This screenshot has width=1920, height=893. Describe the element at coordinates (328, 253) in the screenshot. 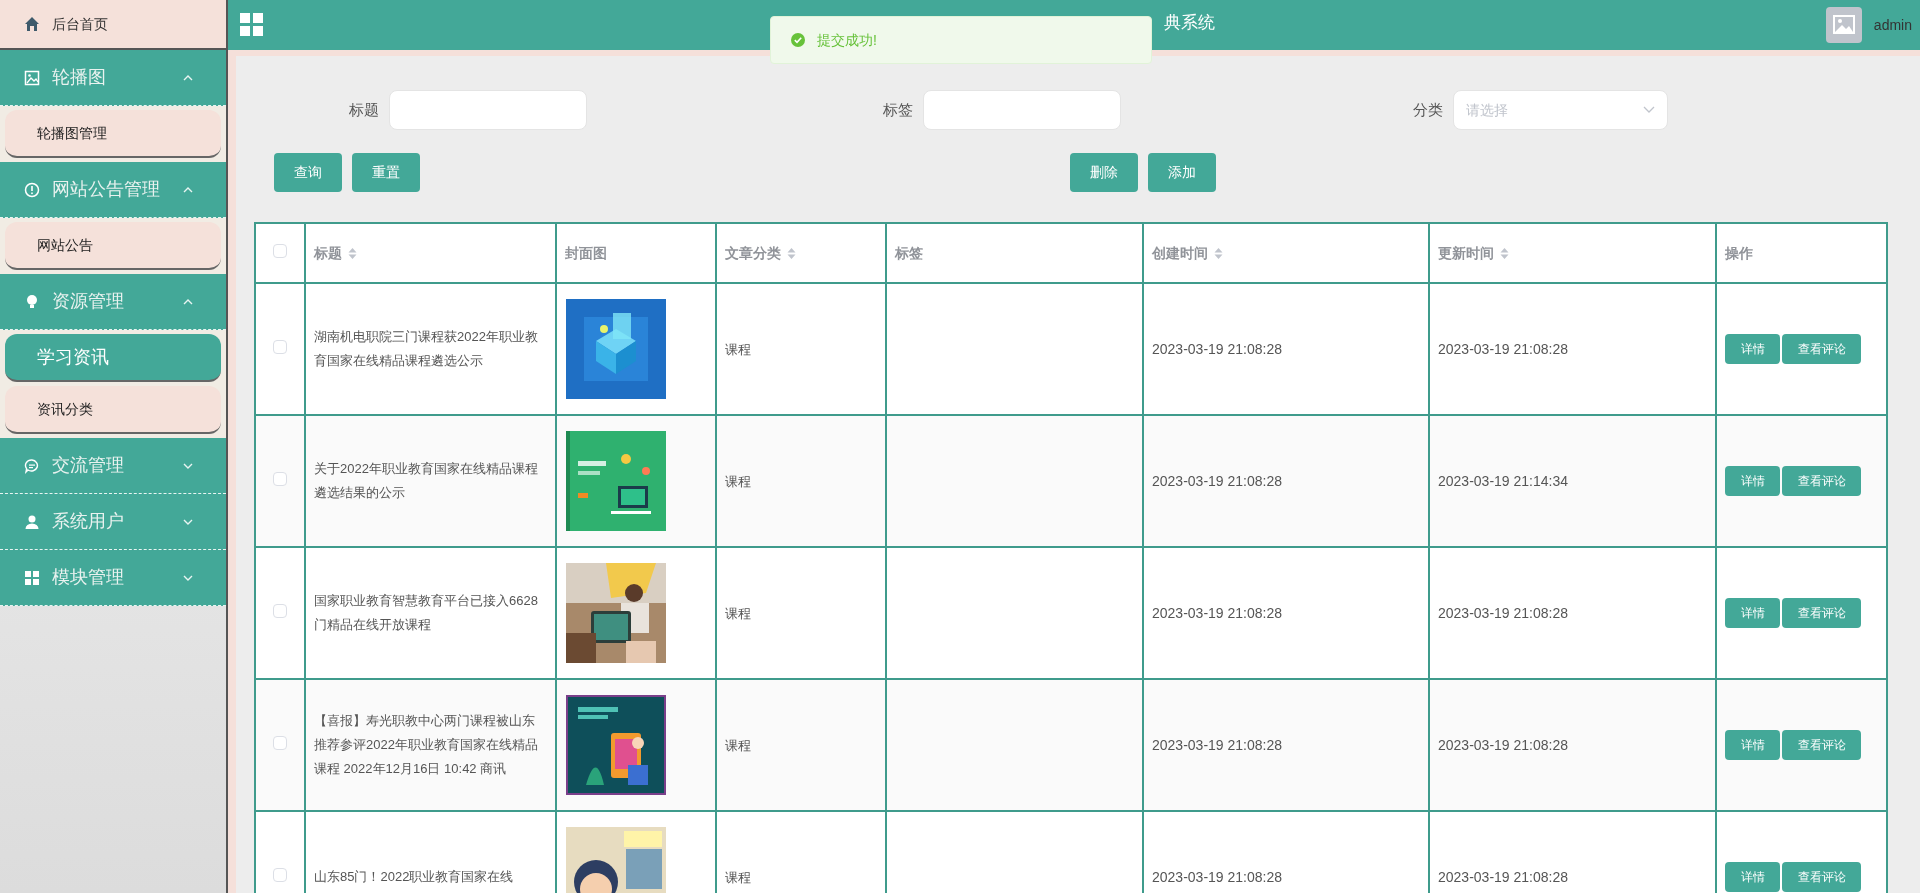

I see `column-header: 标题` at that location.